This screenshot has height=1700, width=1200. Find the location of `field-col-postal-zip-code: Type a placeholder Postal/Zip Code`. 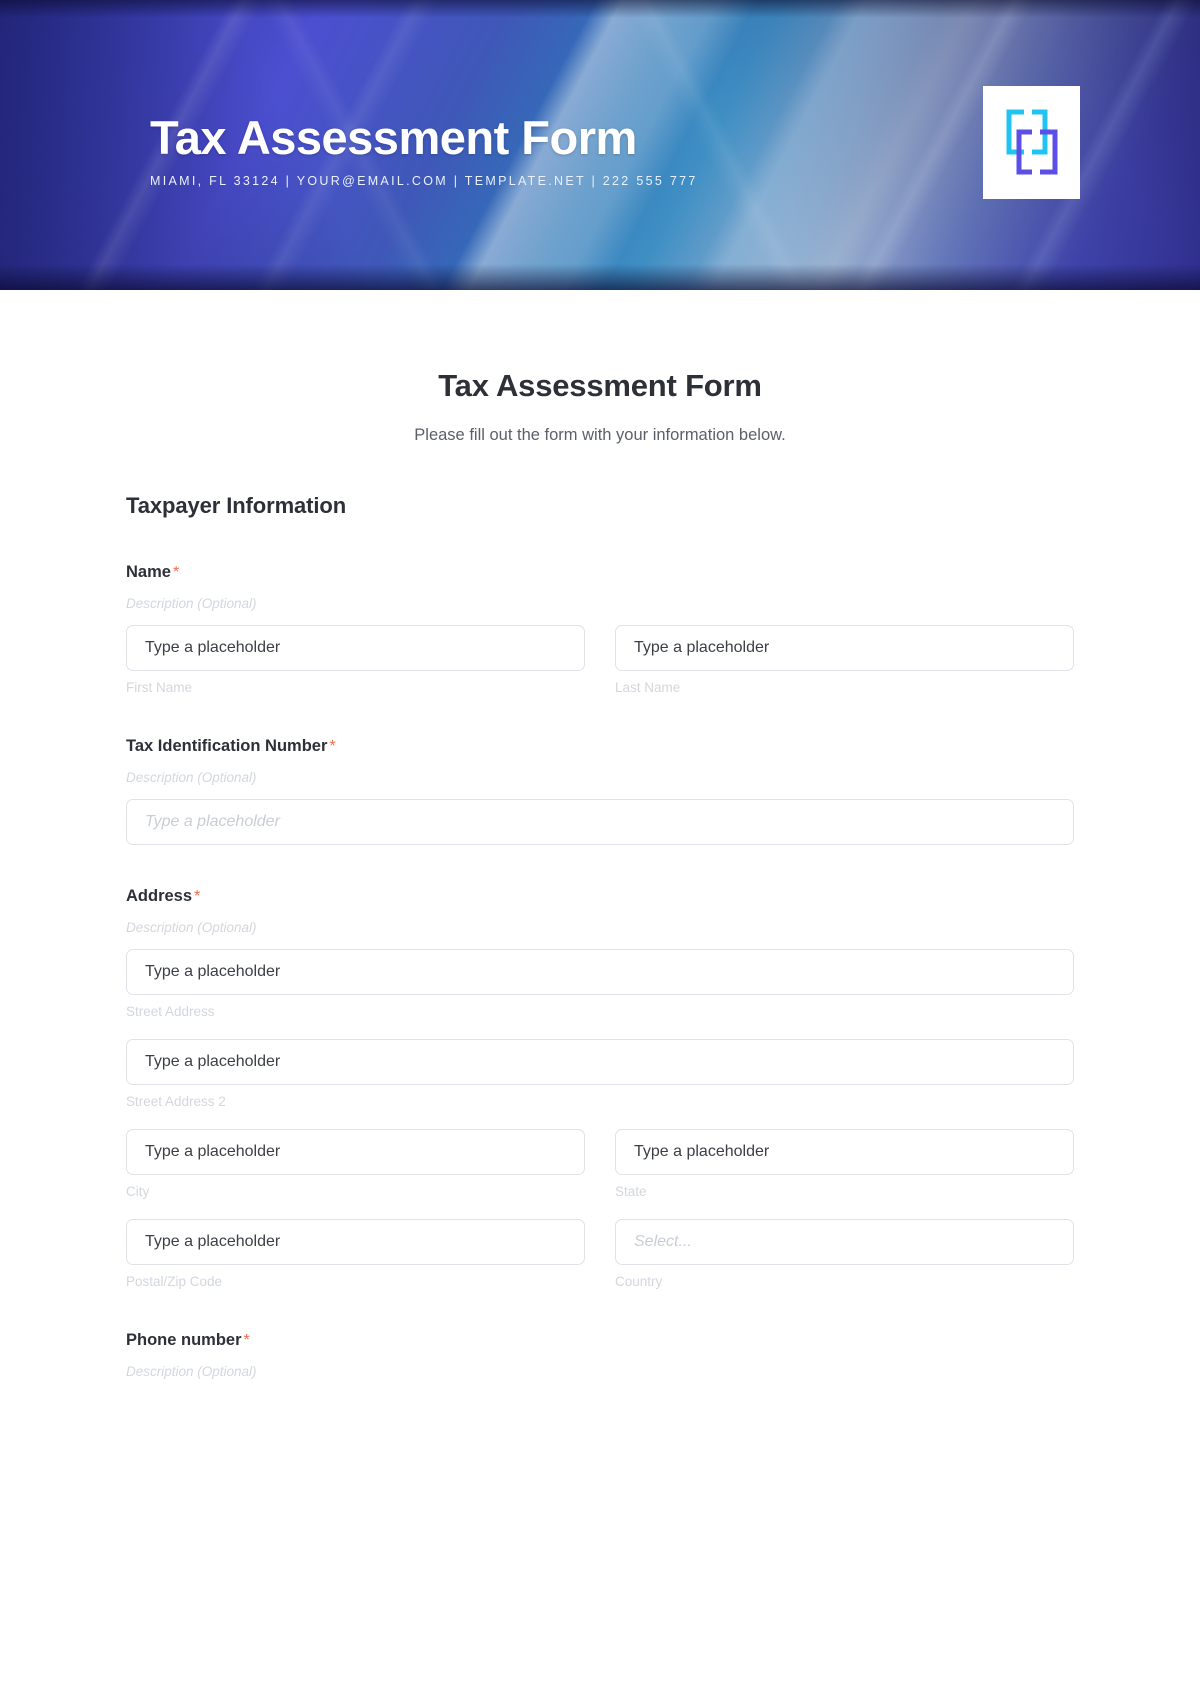

field-col-postal-zip-code: Type a placeholder Postal/Zip Code is located at coordinates (355, 1254).